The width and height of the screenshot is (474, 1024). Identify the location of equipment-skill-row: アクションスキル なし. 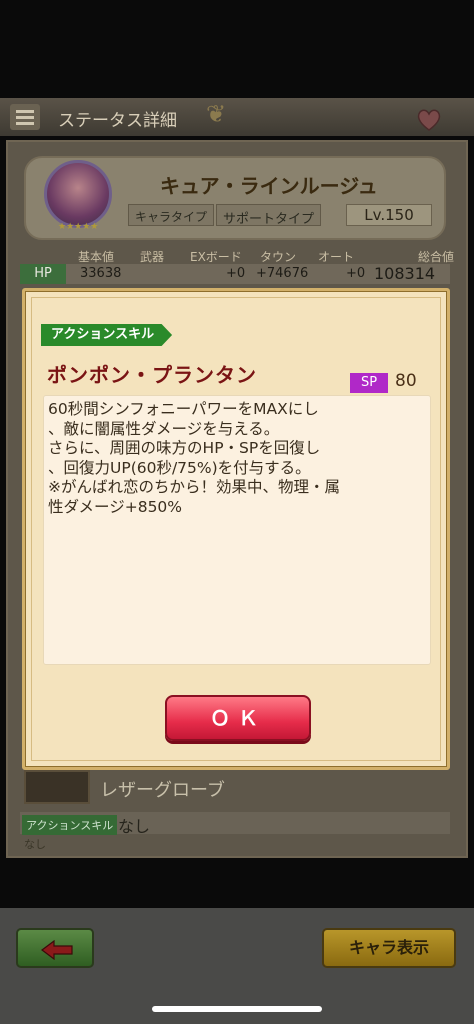
(235, 824).